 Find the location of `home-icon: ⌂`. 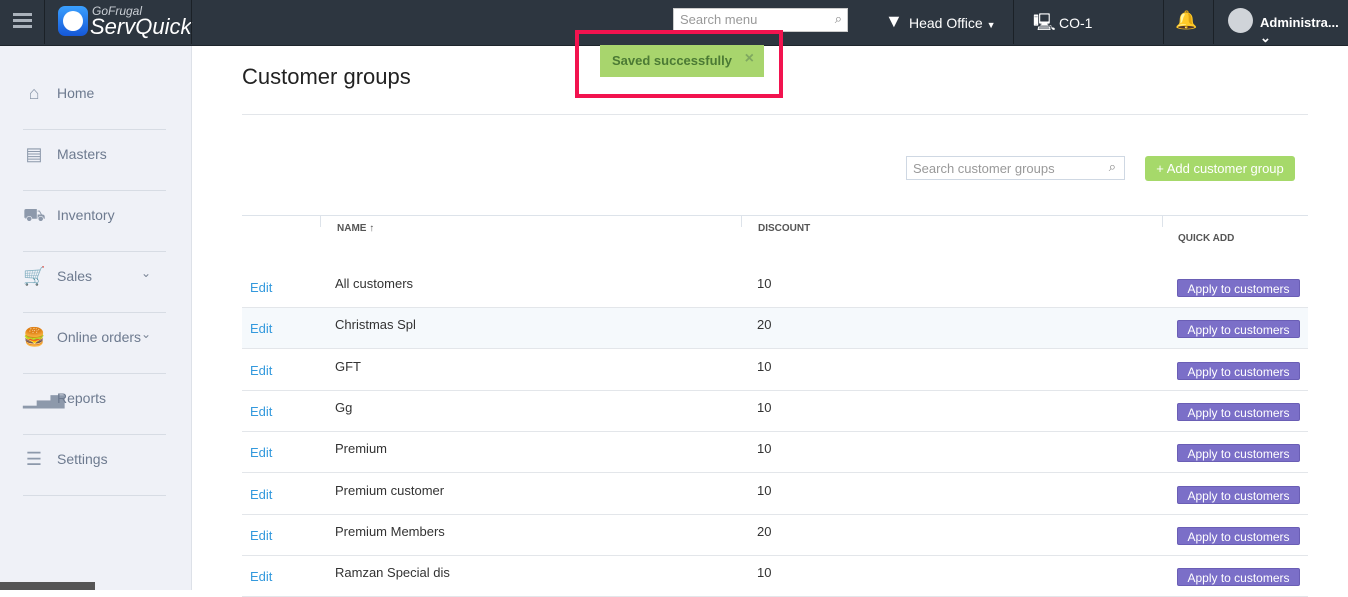

home-icon: ⌂ is located at coordinates (34, 93).